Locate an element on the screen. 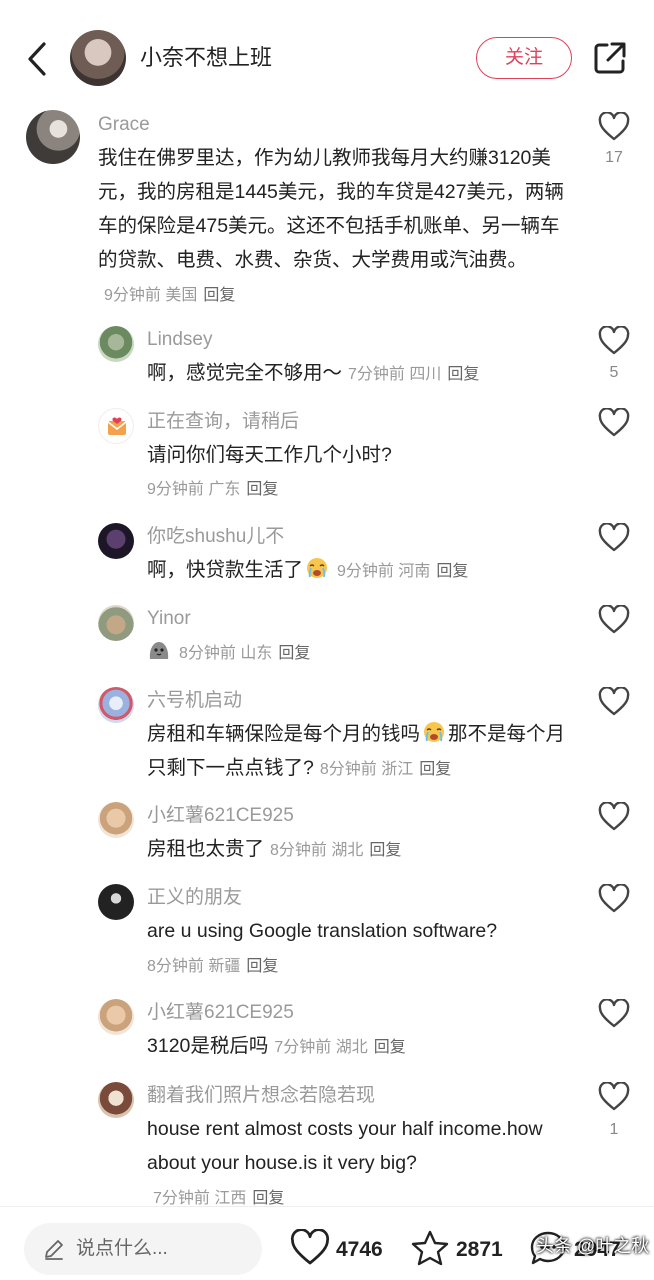 The image size is (654, 1280). comment-meta: 7分钟前 四川 回复 is located at coordinates (414, 374).